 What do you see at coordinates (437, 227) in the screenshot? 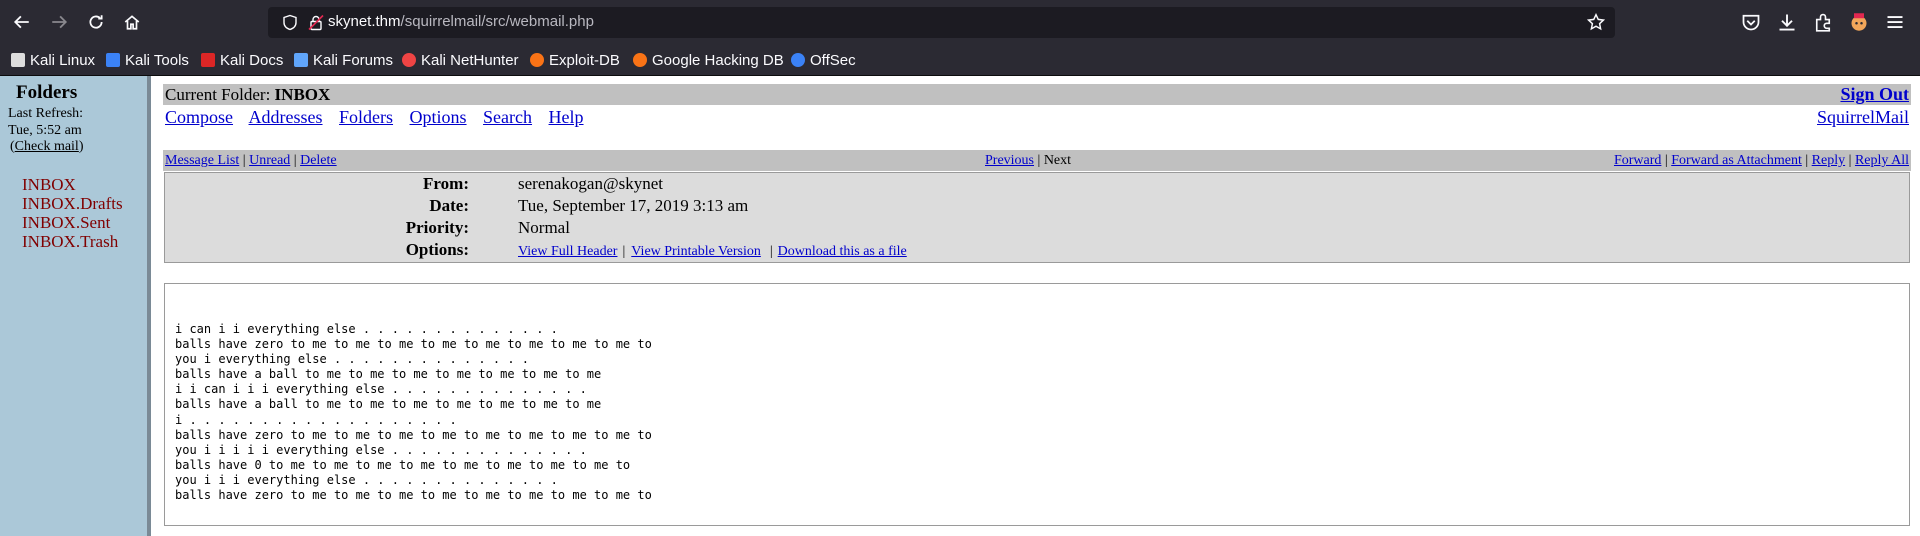
I see `priority-label: Priority:` at bounding box center [437, 227].